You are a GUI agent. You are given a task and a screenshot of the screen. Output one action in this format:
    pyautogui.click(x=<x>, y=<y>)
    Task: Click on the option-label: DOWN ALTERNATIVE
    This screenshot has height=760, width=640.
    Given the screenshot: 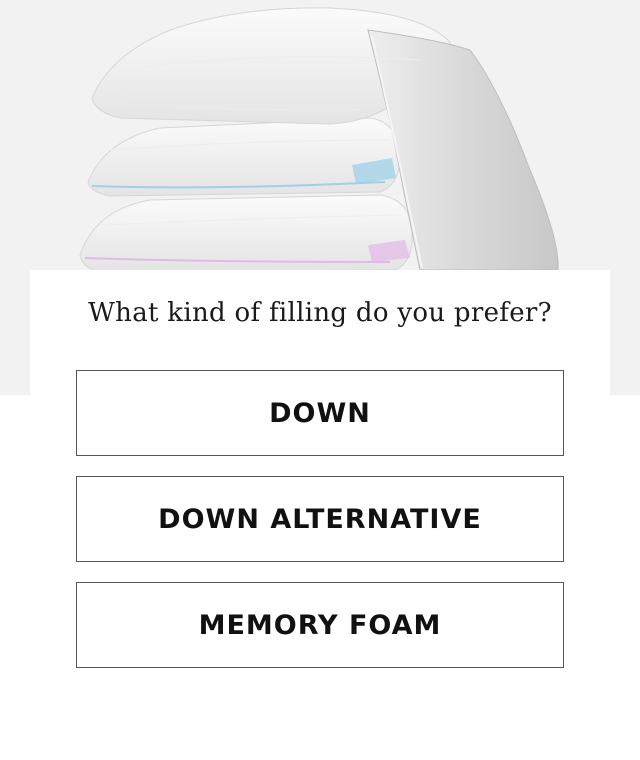 What is the action you would take?
    pyautogui.click(x=320, y=519)
    